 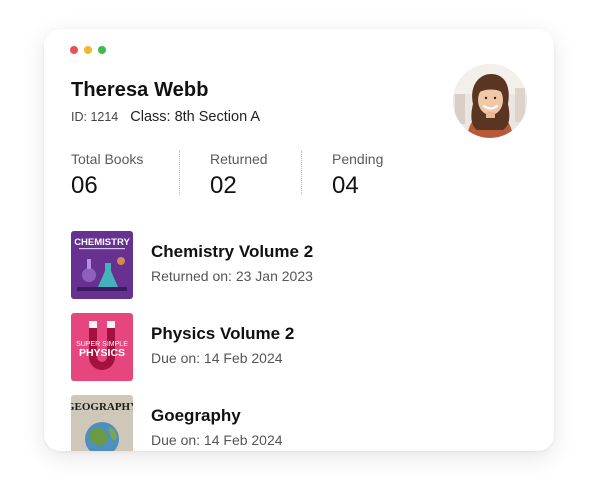 What do you see at coordinates (74, 50) in the screenshot?
I see `close-dot-icon` at bounding box center [74, 50].